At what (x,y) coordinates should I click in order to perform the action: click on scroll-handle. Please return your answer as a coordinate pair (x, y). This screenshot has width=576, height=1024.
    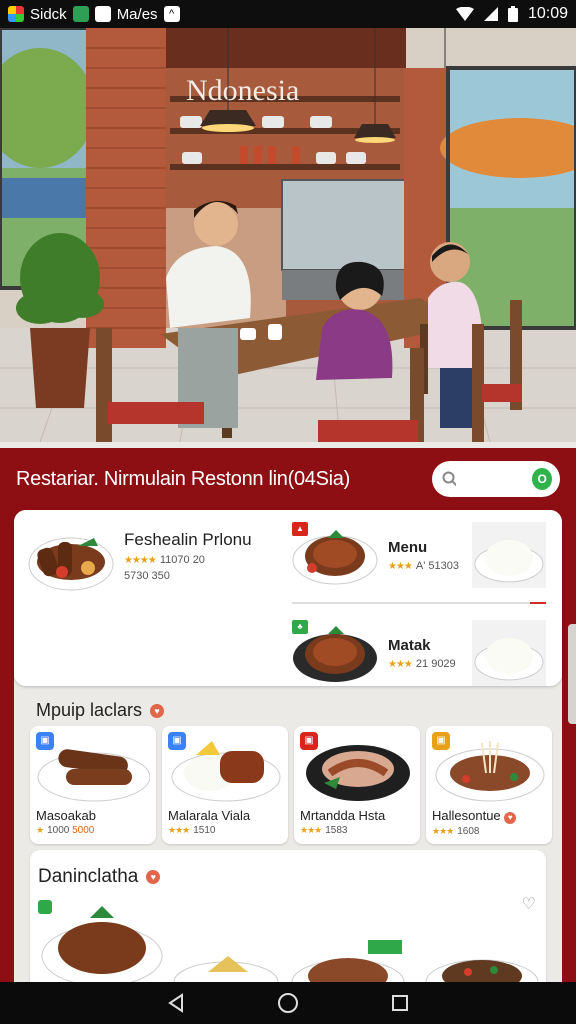
    Looking at the image, I should click on (572, 674).